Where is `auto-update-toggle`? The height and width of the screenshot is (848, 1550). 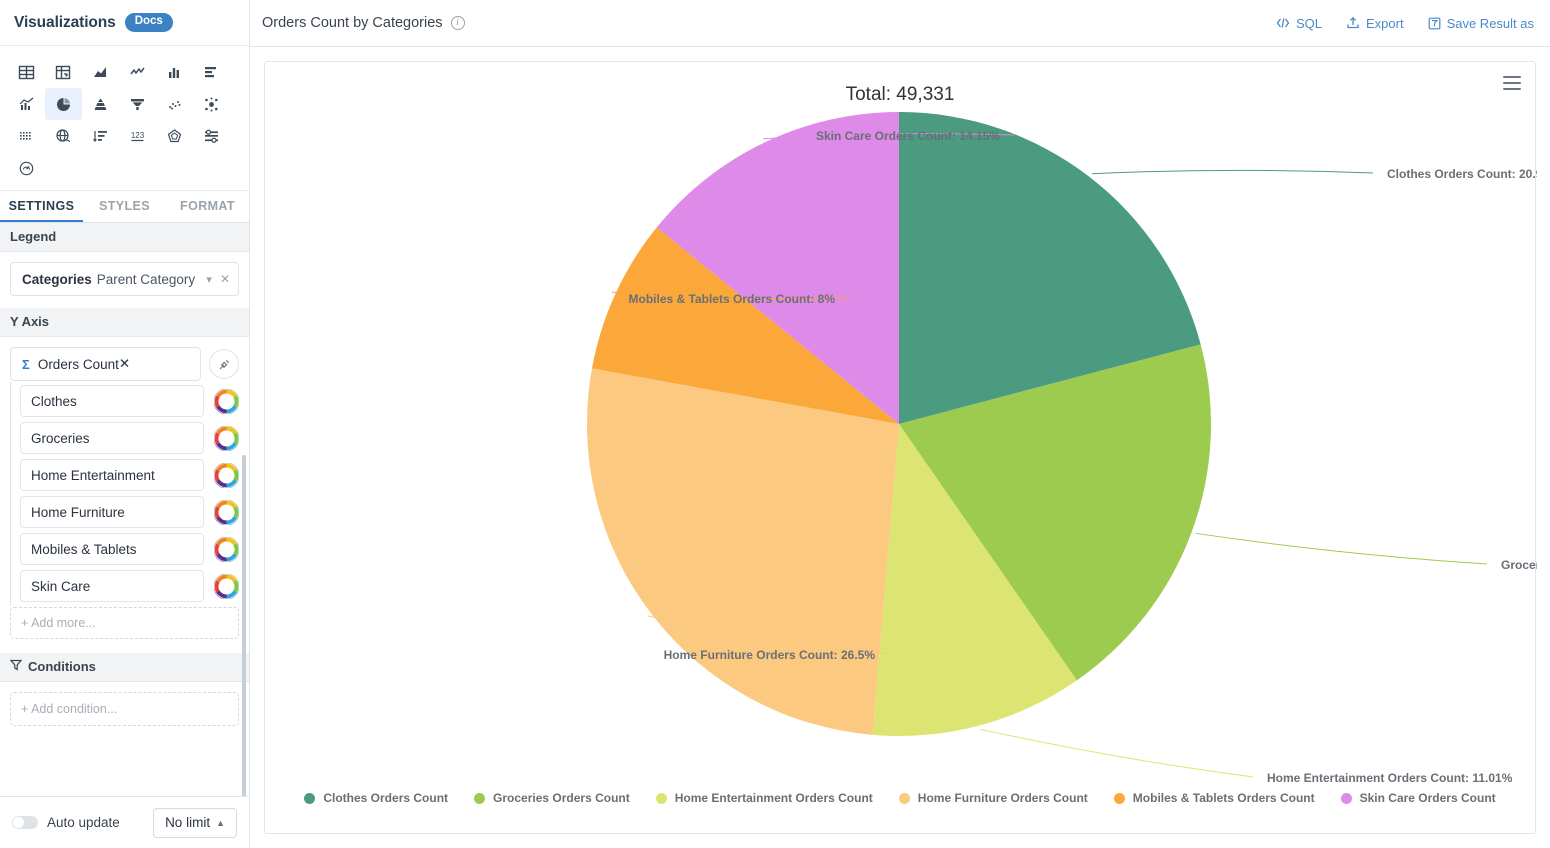 auto-update-toggle is located at coordinates (25, 822).